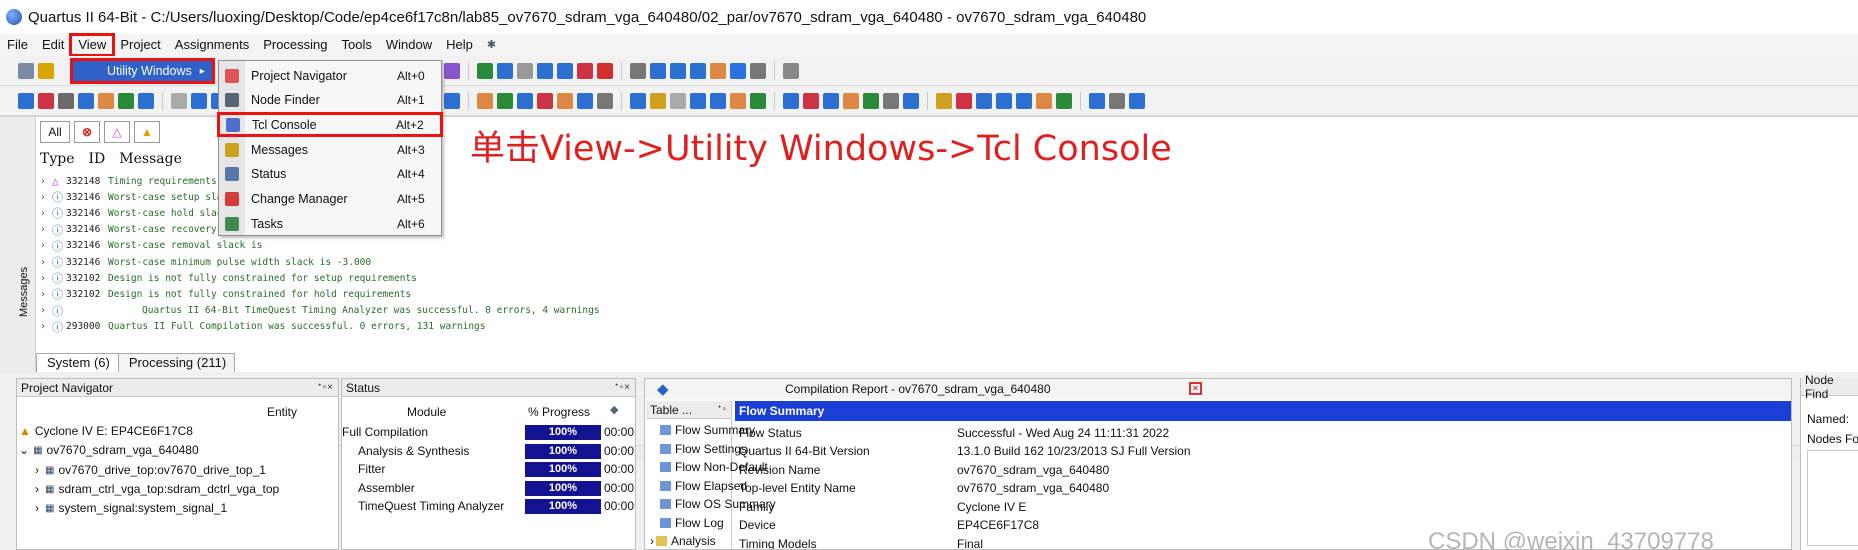 The height and width of the screenshot is (550, 1858). Describe the element at coordinates (106, 431) in the screenshot. I see `device-row: ▲ Cyclone IV E: EP4CE6F17C8` at that location.